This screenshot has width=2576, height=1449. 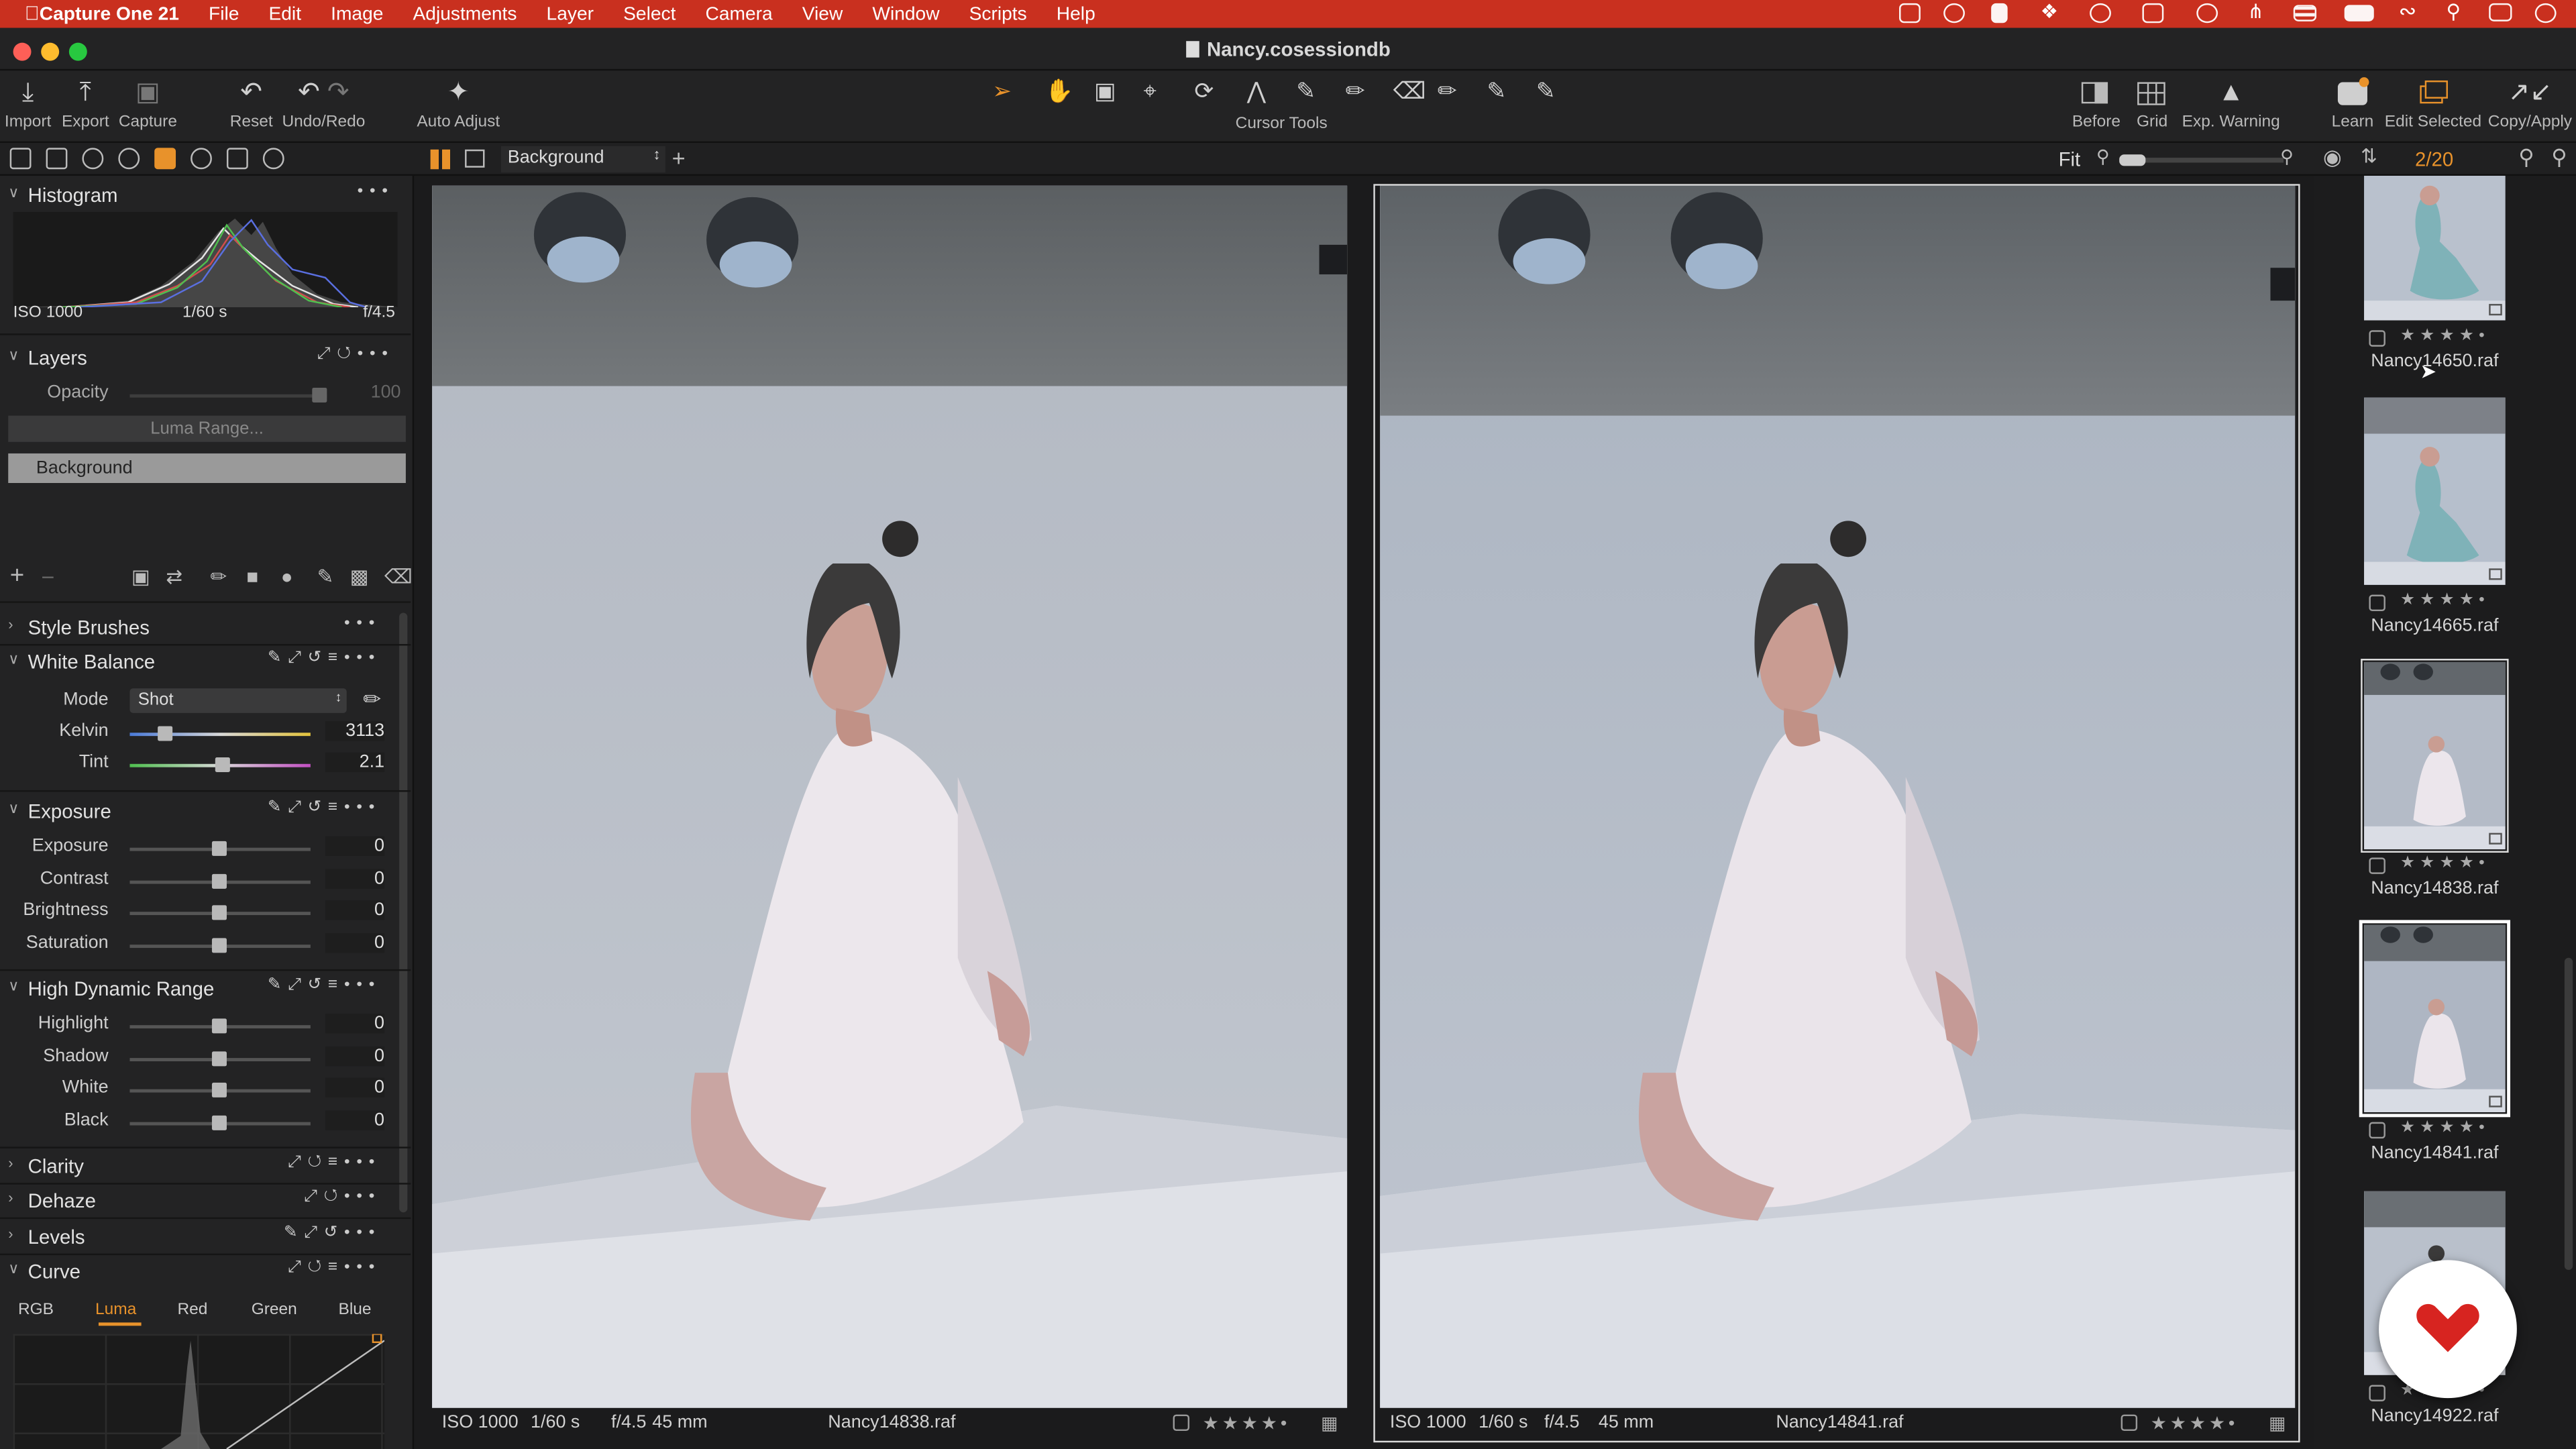 I want to click on capture-tab-icon, so click(x=57, y=159).